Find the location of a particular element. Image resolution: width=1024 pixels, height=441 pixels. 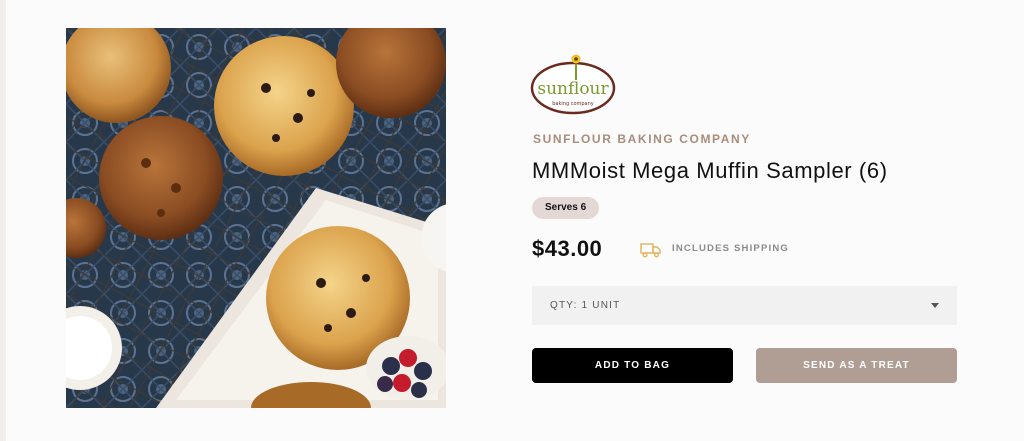

brand-logo: sunflour baking company is located at coordinates (573, 84).